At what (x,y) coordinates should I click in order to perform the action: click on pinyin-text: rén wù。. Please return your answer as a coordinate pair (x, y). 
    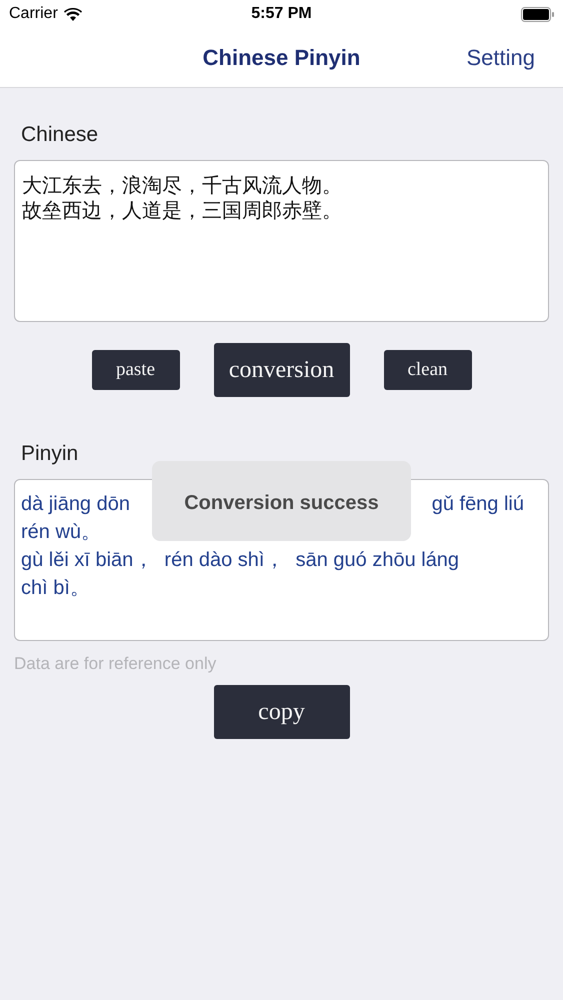
    Looking at the image, I should click on (61, 532).